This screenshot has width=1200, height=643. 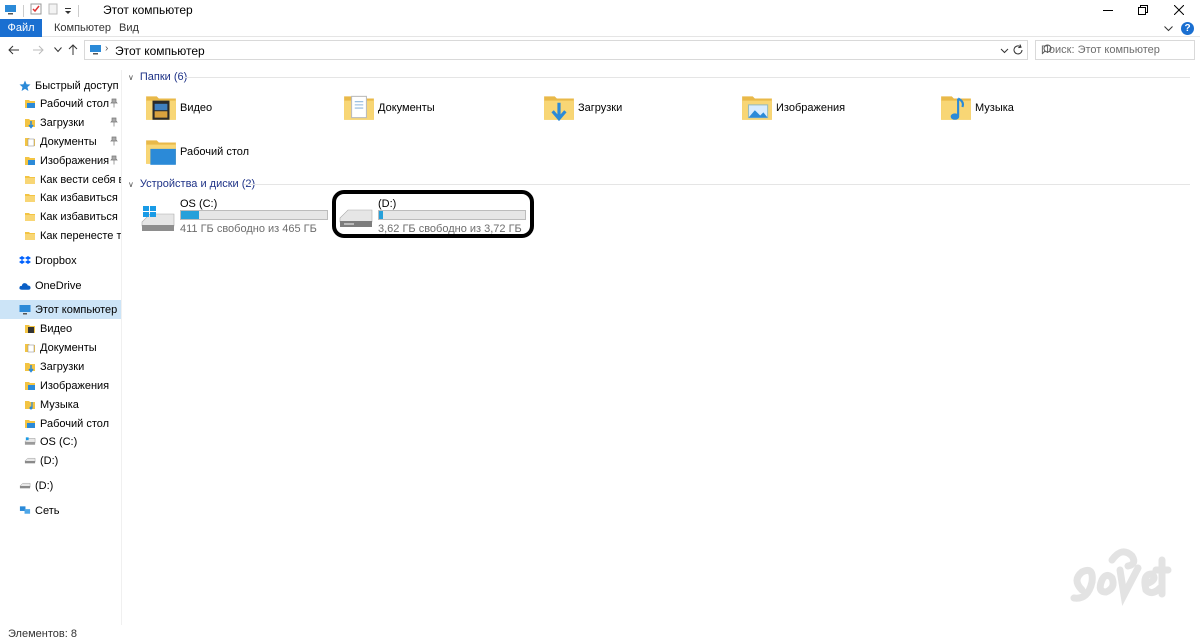 What do you see at coordinates (53, 10) in the screenshot?
I see `new-folder-icon` at bounding box center [53, 10].